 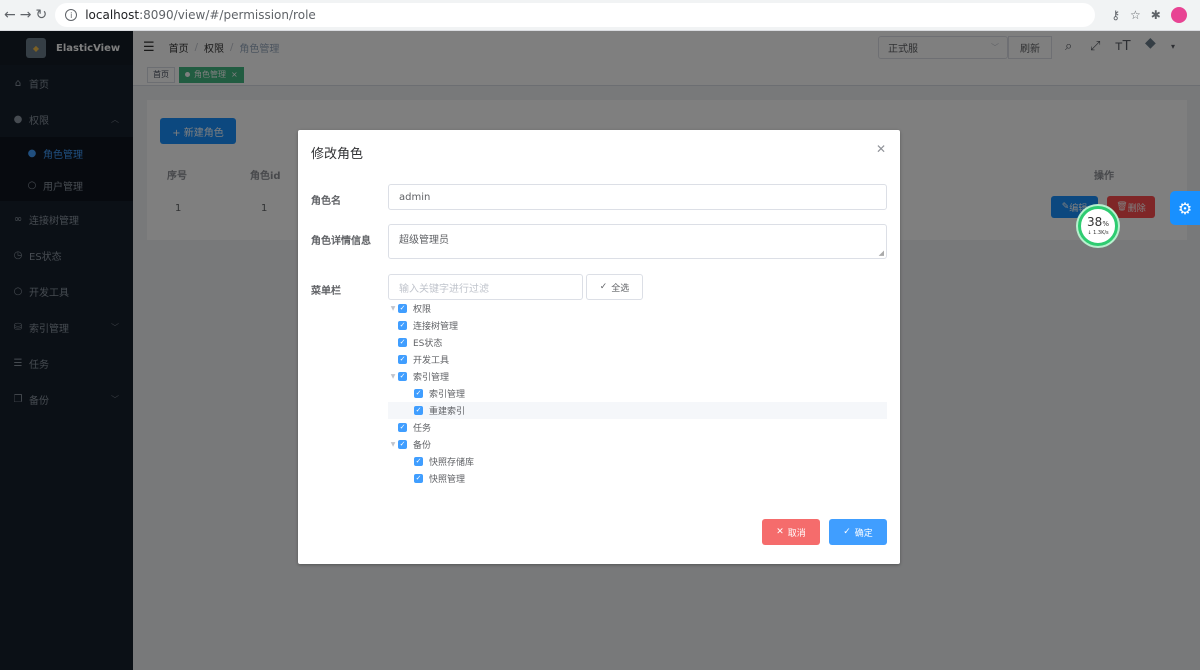 I want to click on role-detail-textarea: 超级管理员 ◢, so click(x=637, y=241).